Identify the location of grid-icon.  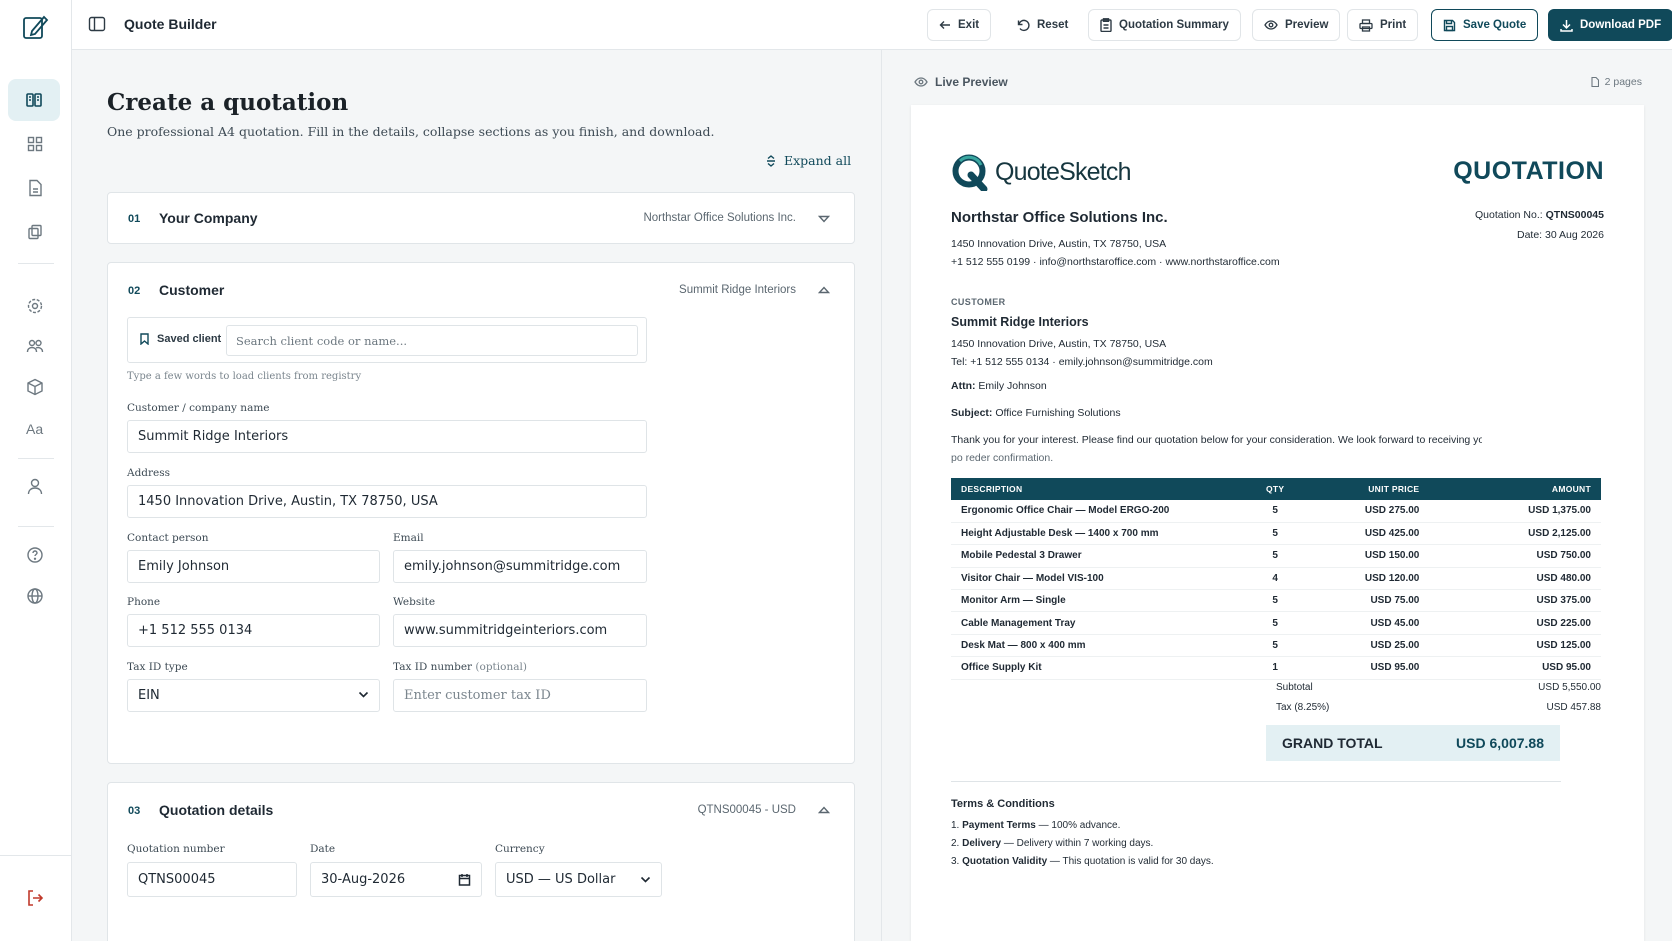
(35, 144).